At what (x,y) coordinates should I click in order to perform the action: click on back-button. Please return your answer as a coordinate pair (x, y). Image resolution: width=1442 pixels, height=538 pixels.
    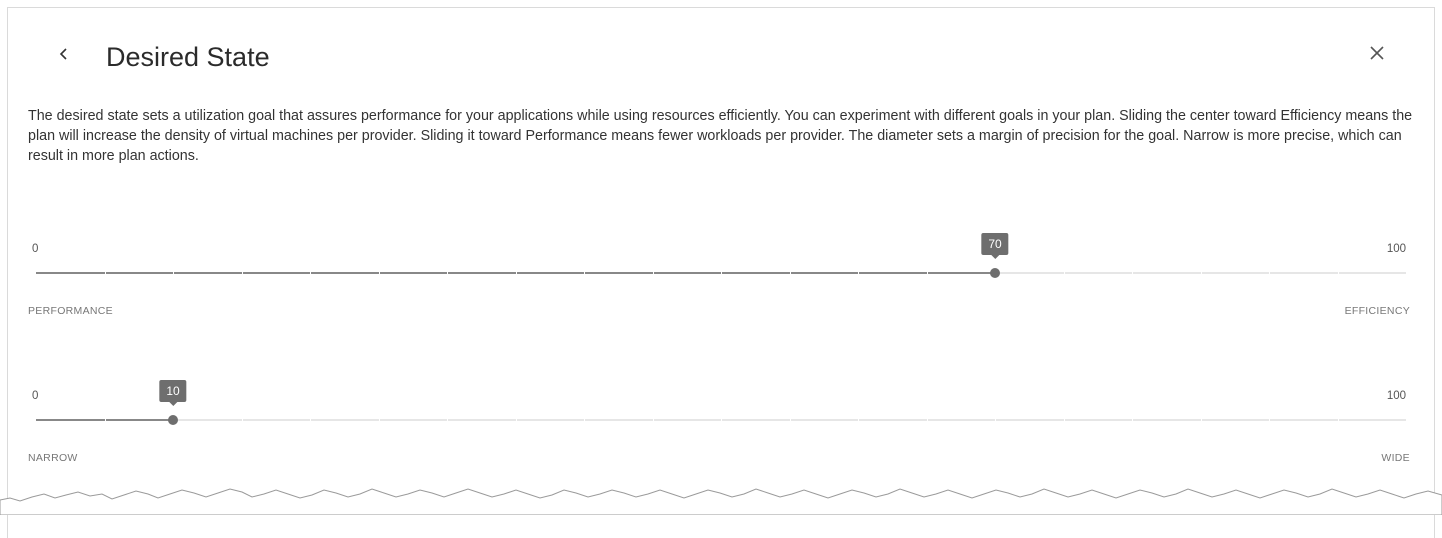
    Looking at the image, I should click on (64, 56).